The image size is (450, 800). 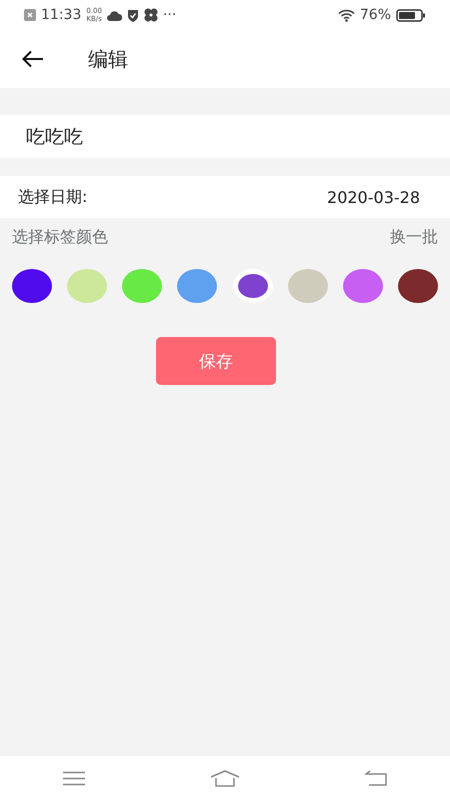 I want to click on notification-icon, so click(x=30, y=15).